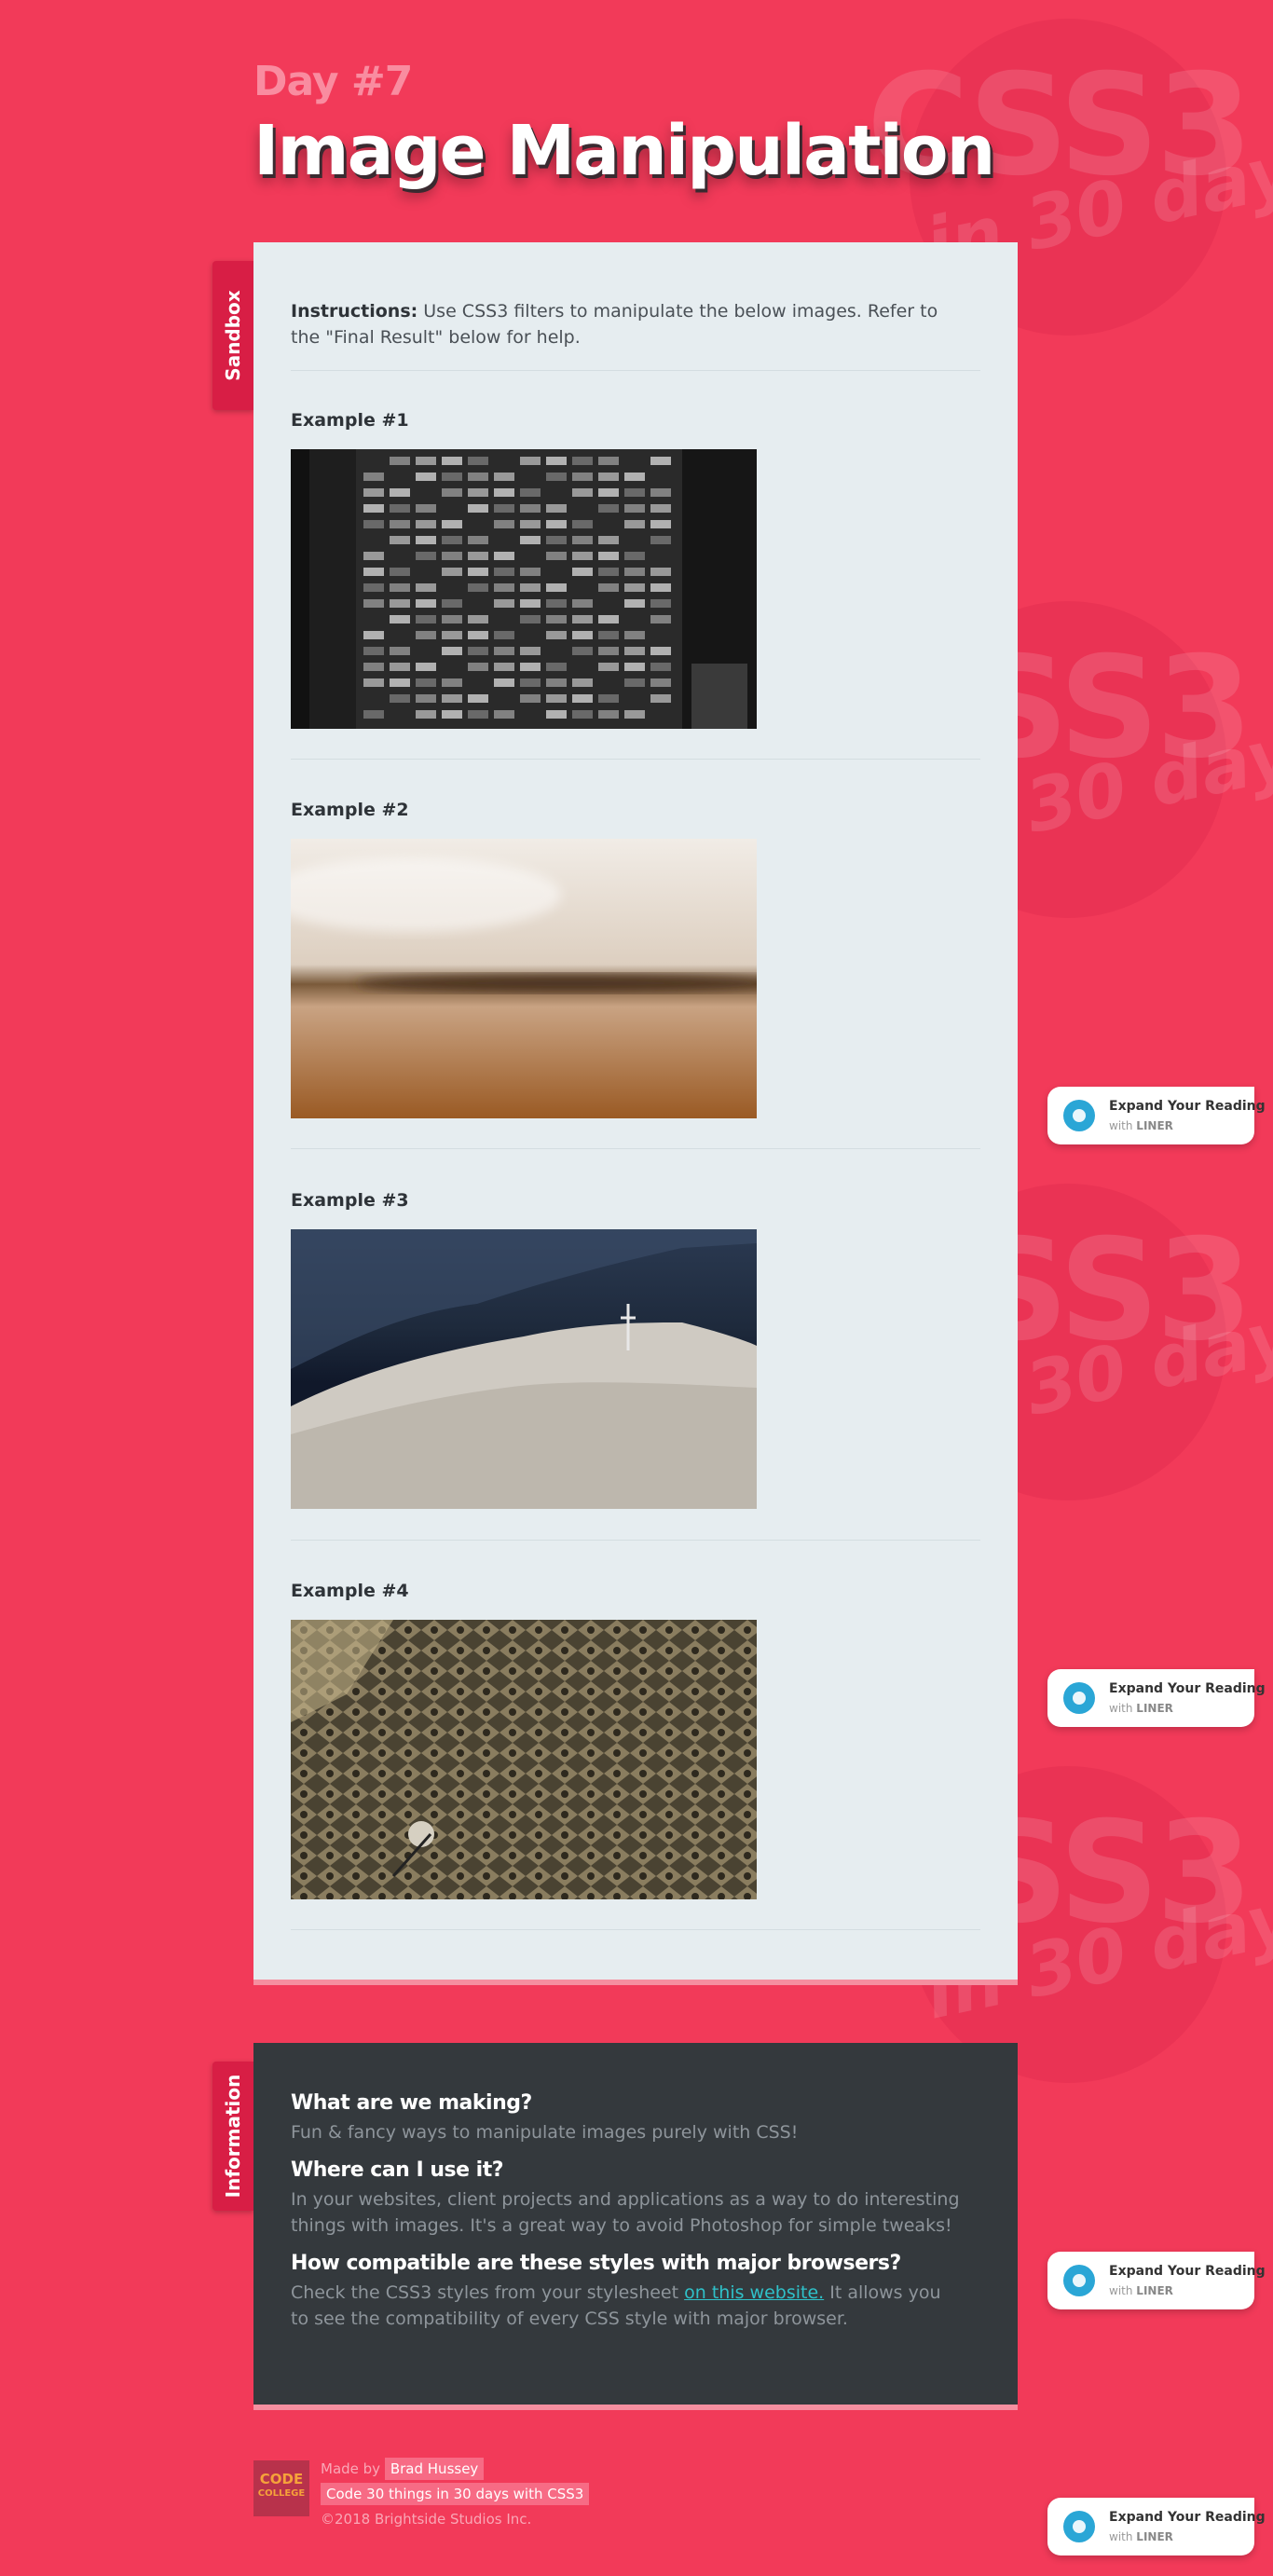 Image resolution: width=1273 pixels, height=2576 pixels. What do you see at coordinates (281, 2488) in the screenshot?
I see `code-college-logo: CODE COLLEGE` at bounding box center [281, 2488].